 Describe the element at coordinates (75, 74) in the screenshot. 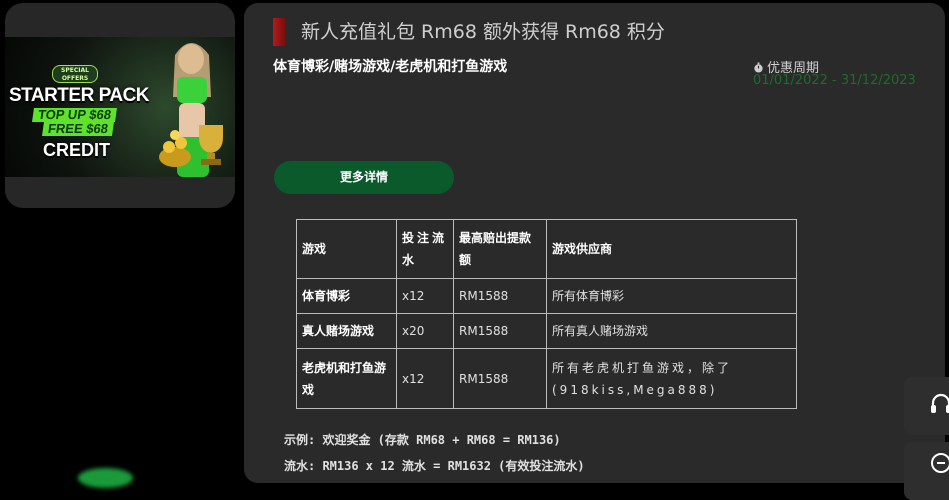

I see `special-offers-badge: SPECIAL OFFERS` at that location.